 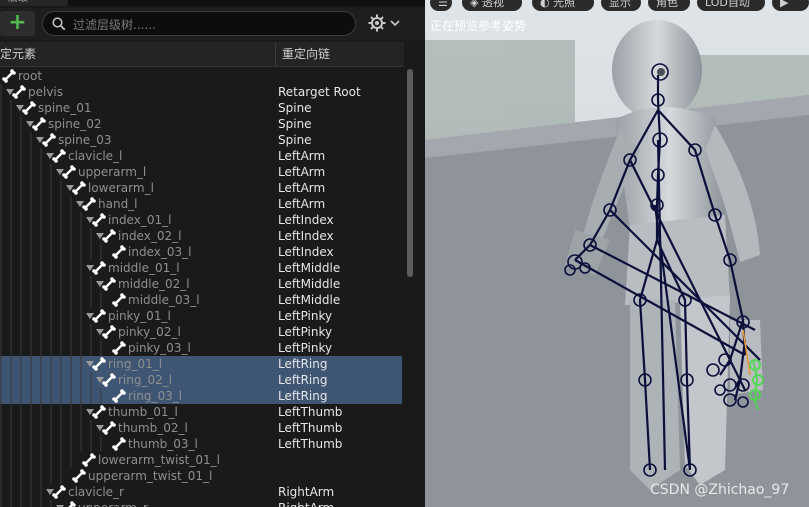 What do you see at coordinates (201, 220) in the screenshot?
I see `tree-row: index_01_l LeftIndex` at bounding box center [201, 220].